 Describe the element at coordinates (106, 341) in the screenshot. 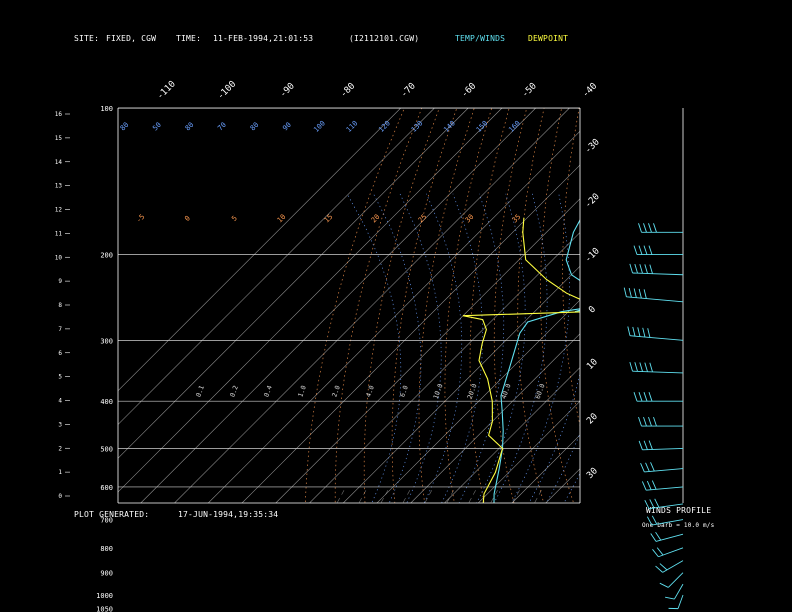

I see `pressure-tick-label: 300` at that location.